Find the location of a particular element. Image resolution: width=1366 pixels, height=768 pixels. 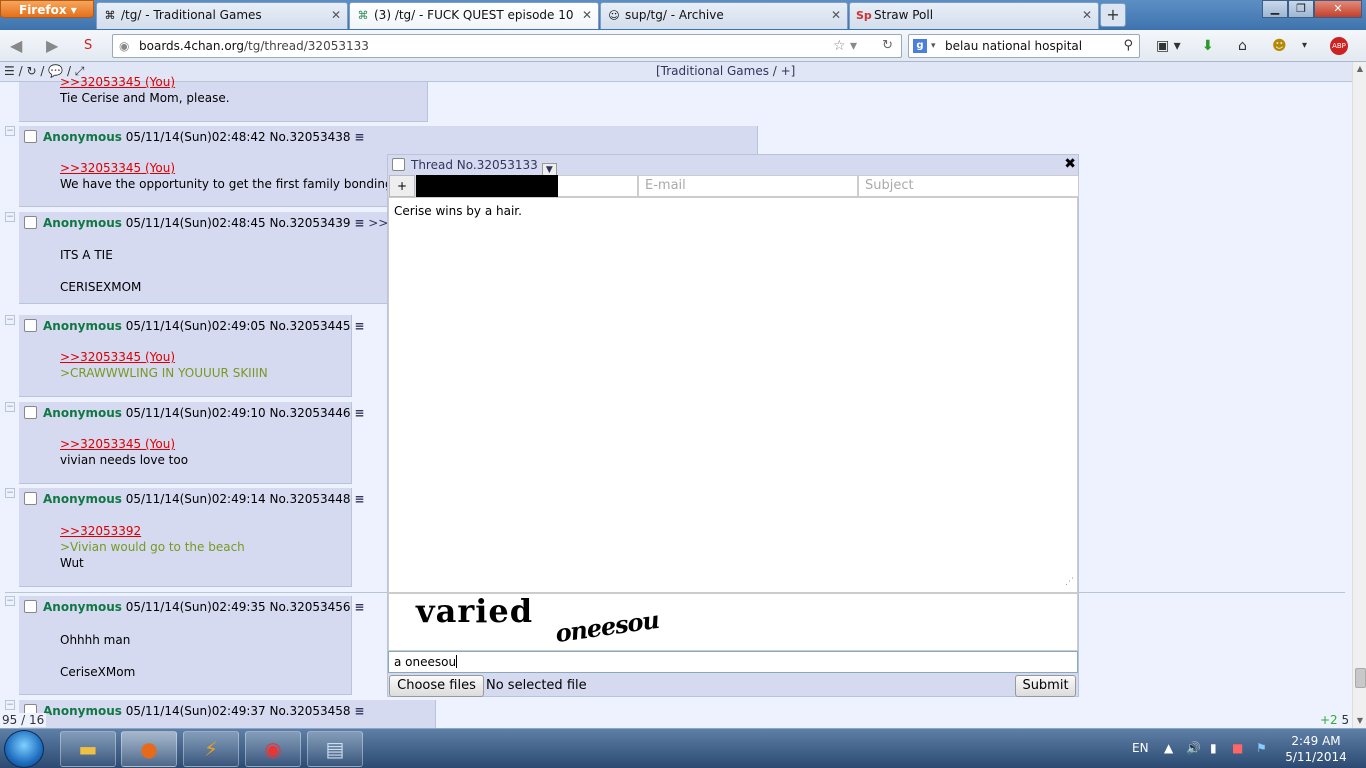

submit-button: Submit is located at coordinates (1045, 686).